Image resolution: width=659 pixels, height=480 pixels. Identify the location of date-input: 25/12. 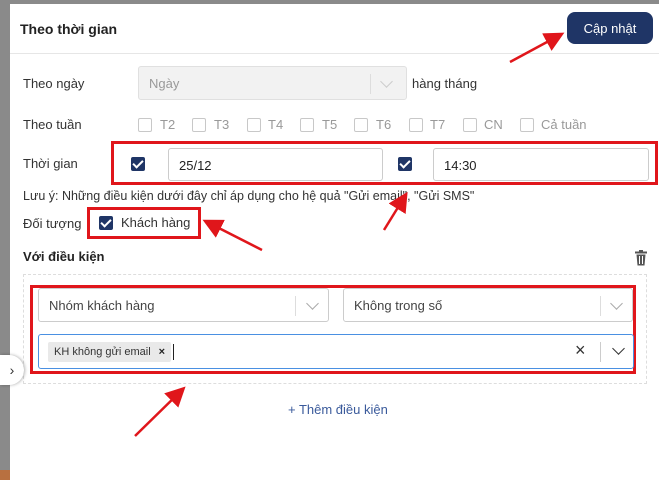
(275, 164).